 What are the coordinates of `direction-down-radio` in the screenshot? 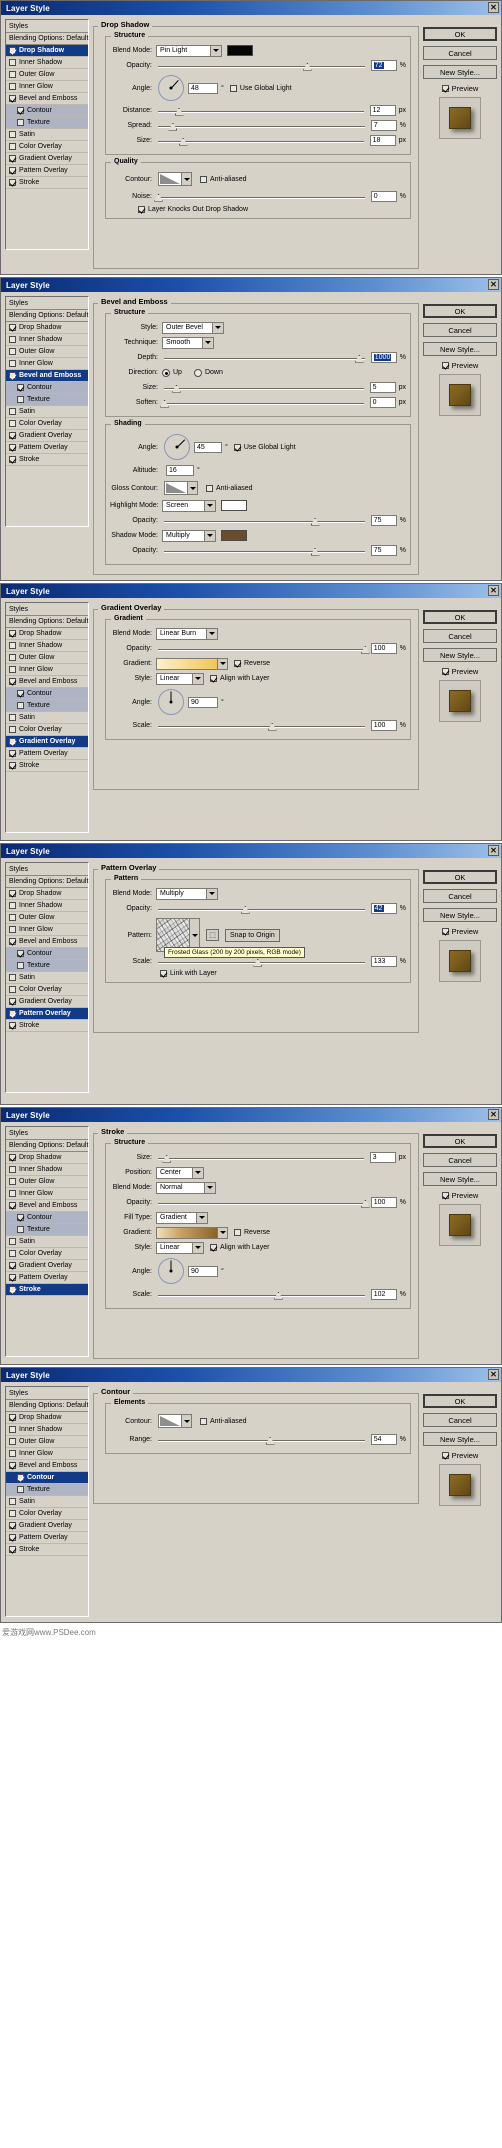 It's located at (197, 372).